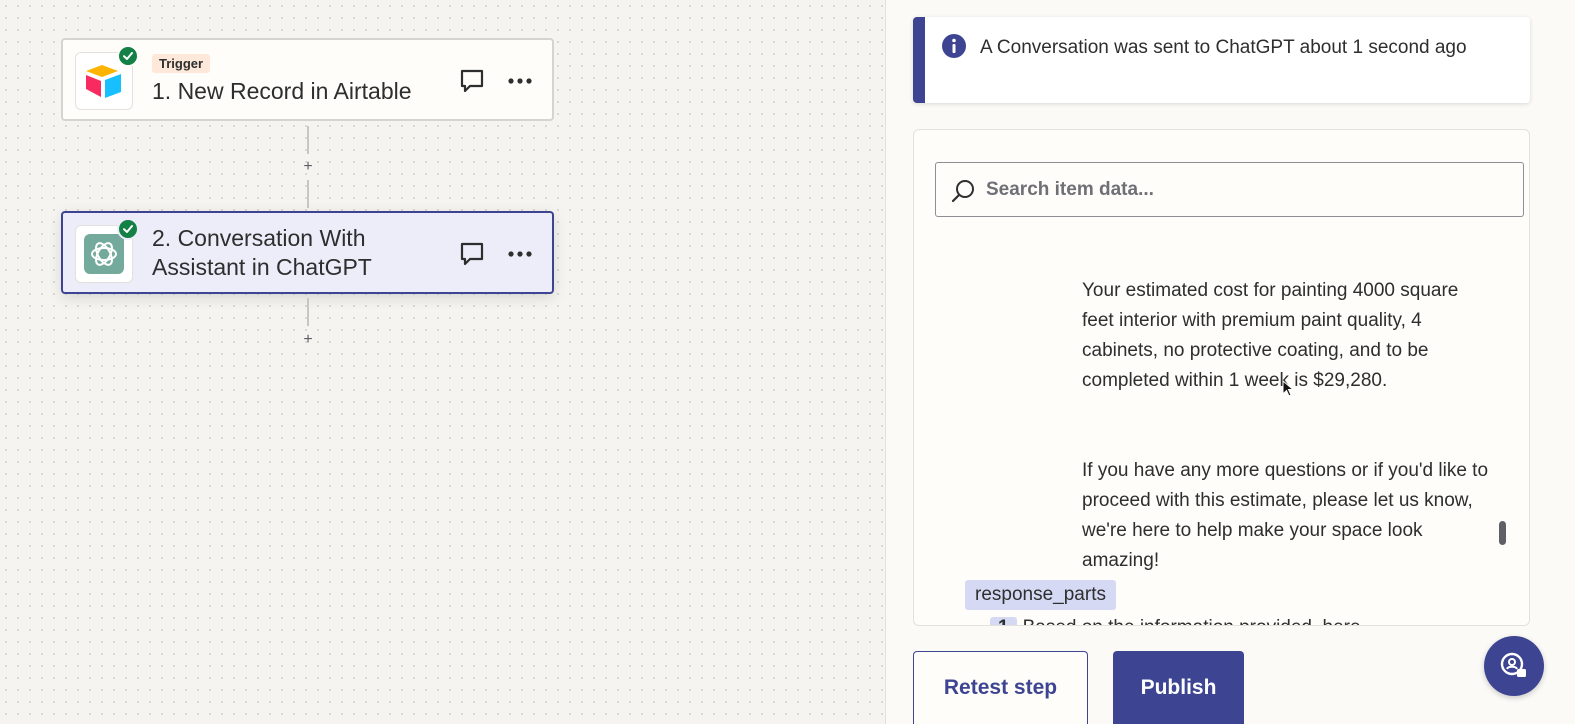  I want to click on search-icon, so click(962, 191).